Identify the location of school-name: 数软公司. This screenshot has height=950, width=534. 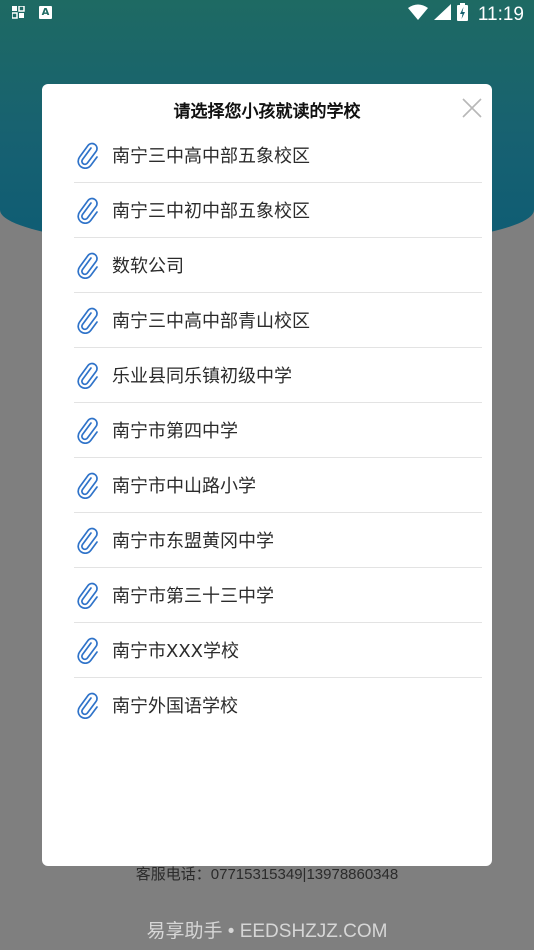
(148, 266).